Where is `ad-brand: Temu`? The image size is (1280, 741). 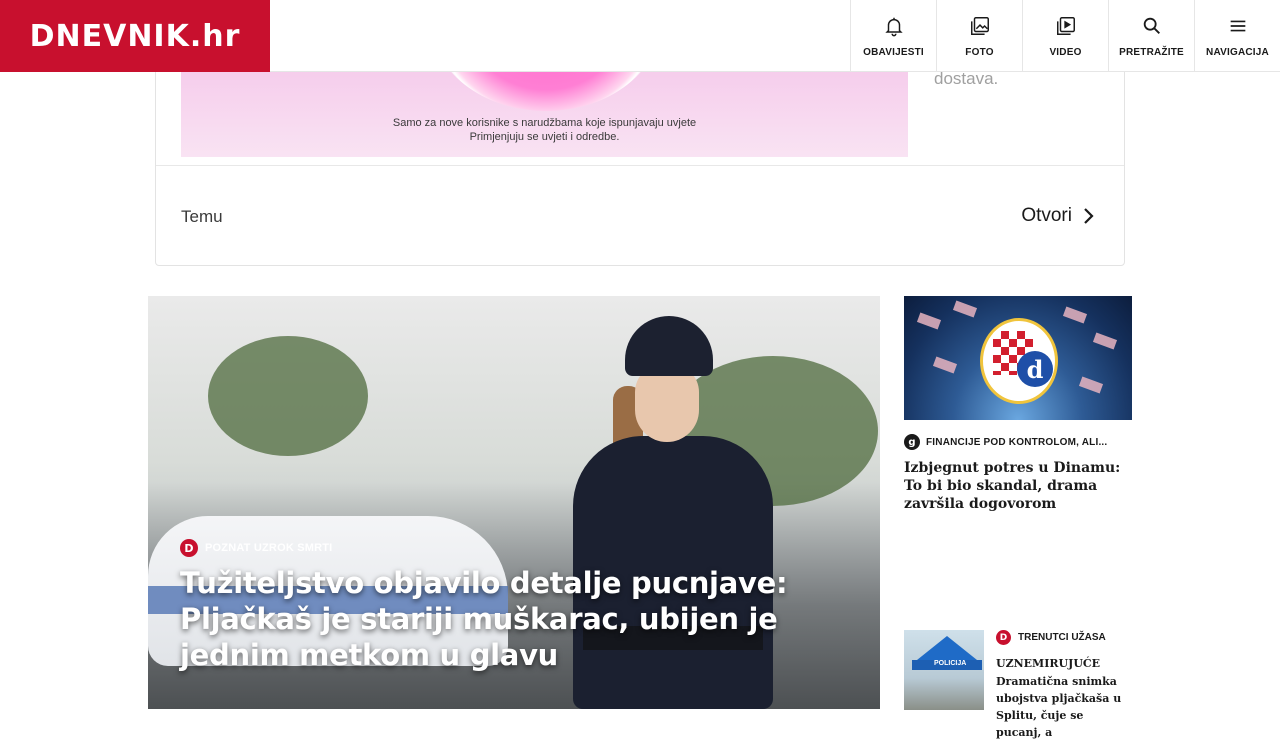
ad-brand: Temu is located at coordinates (202, 216).